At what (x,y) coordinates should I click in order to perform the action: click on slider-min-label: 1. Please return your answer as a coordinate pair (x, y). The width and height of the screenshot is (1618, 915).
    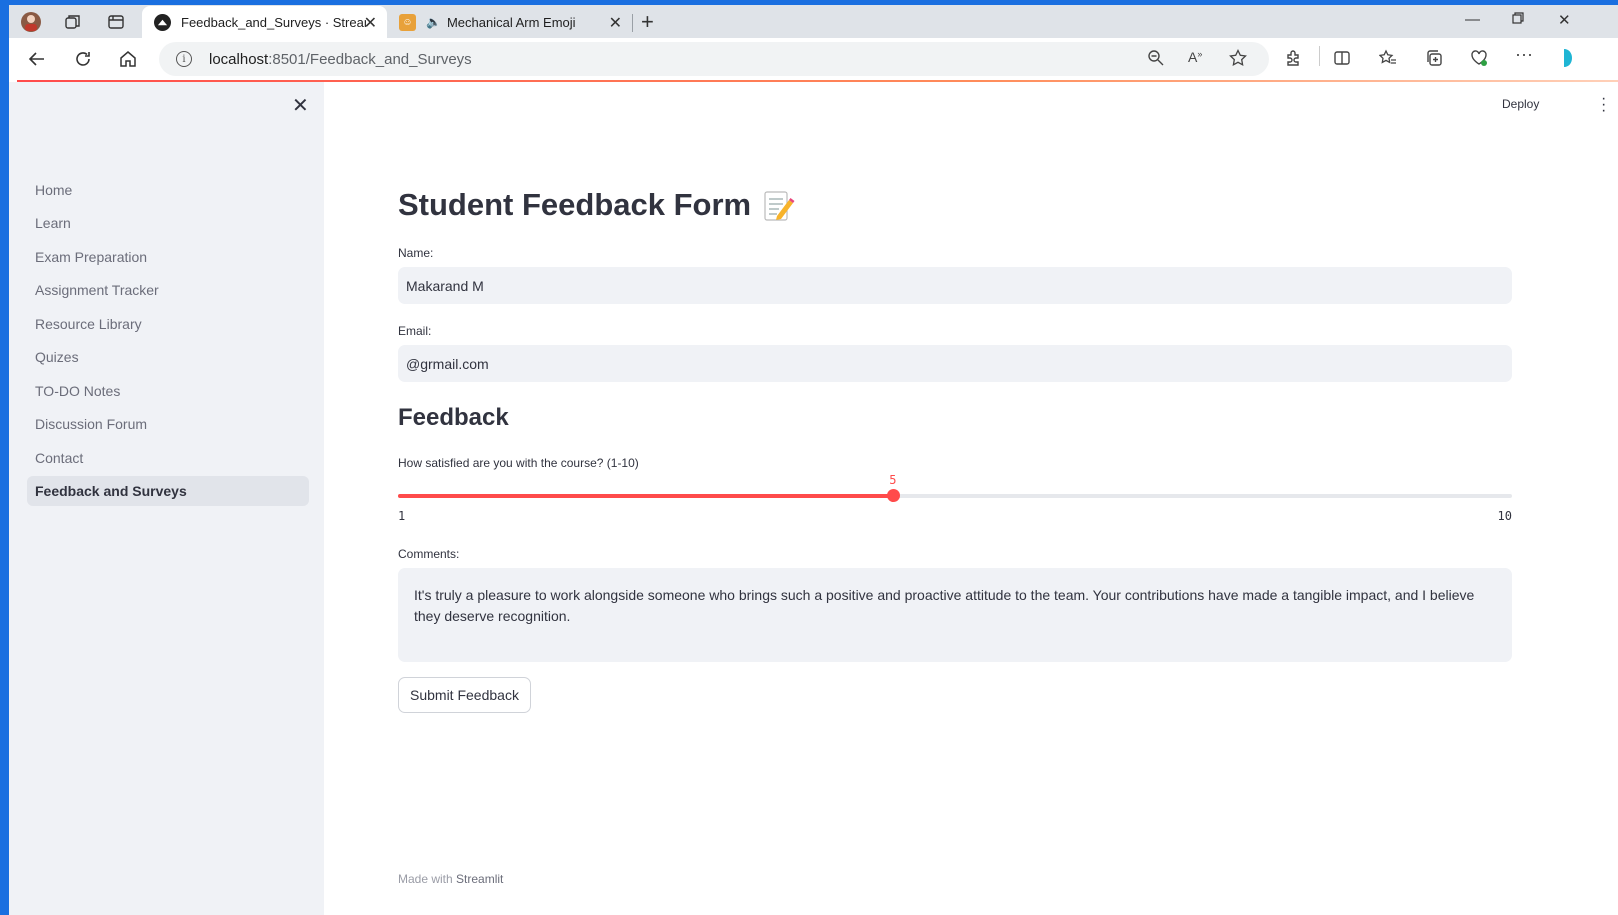
    Looking at the image, I should click on (402, 516).